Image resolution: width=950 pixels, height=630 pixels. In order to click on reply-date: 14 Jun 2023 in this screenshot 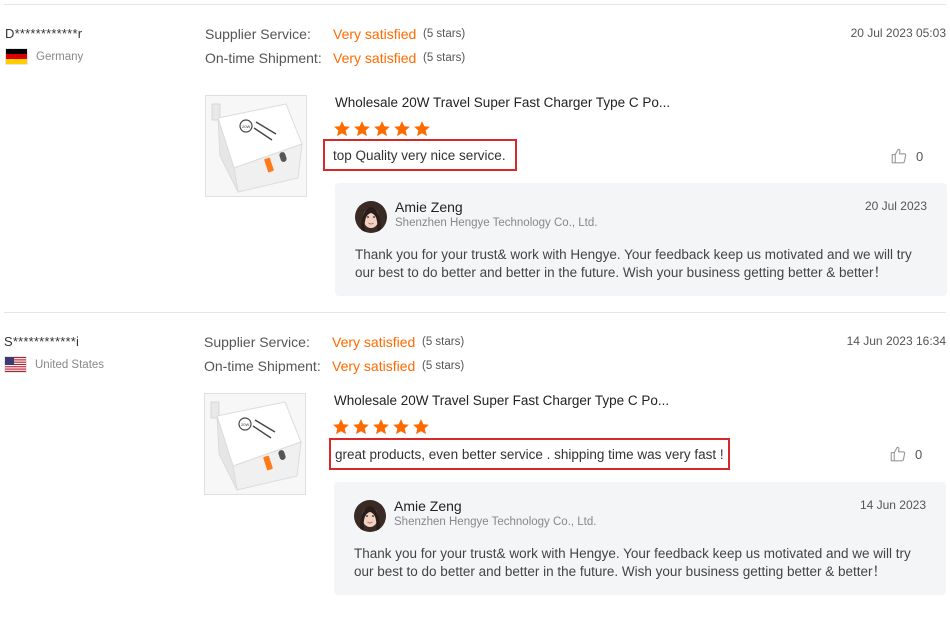, I will do `click(892, 505)`.